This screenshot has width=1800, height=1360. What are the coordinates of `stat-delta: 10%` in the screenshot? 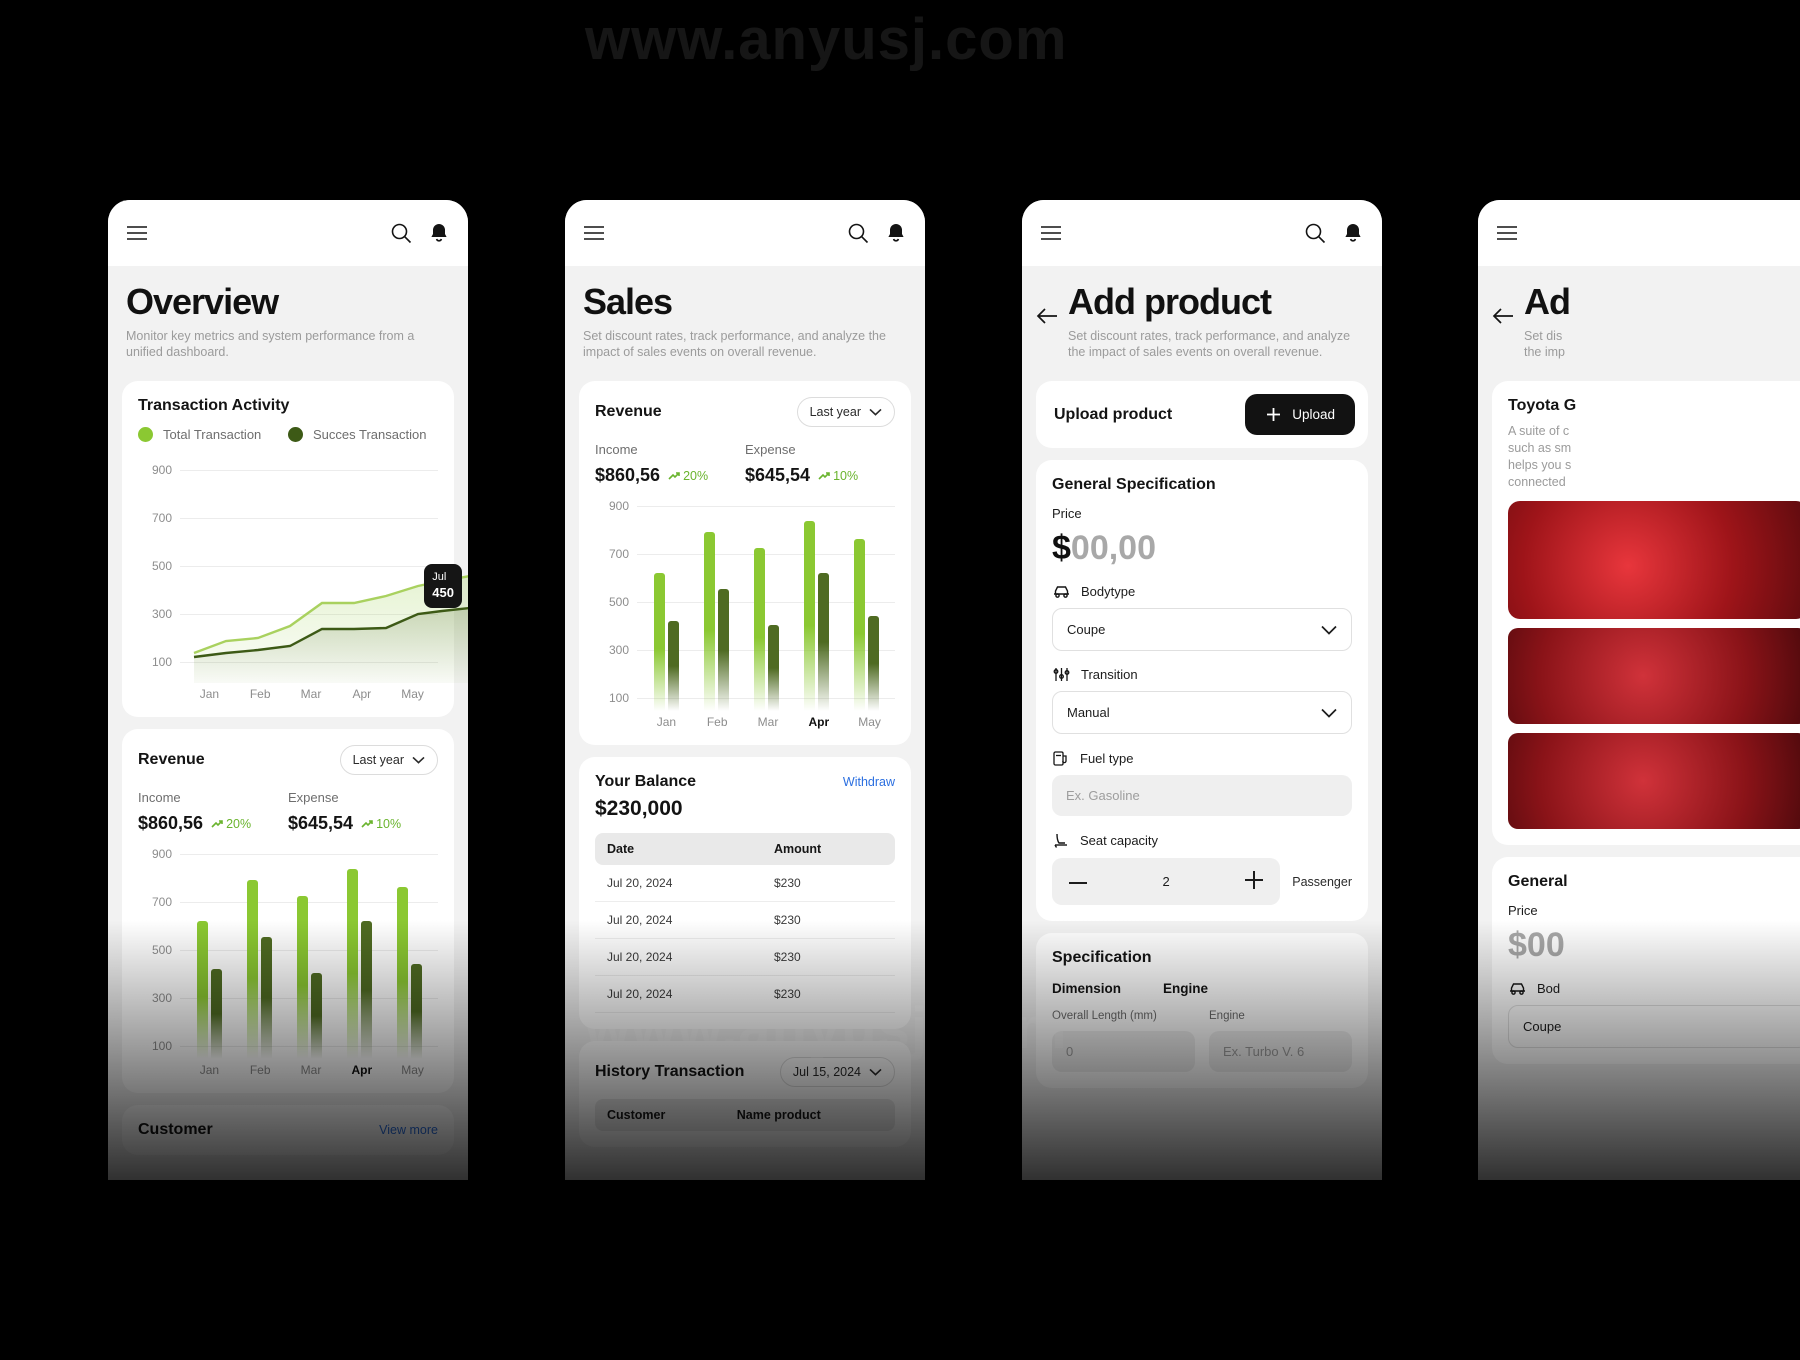 It's located at (381, 824).